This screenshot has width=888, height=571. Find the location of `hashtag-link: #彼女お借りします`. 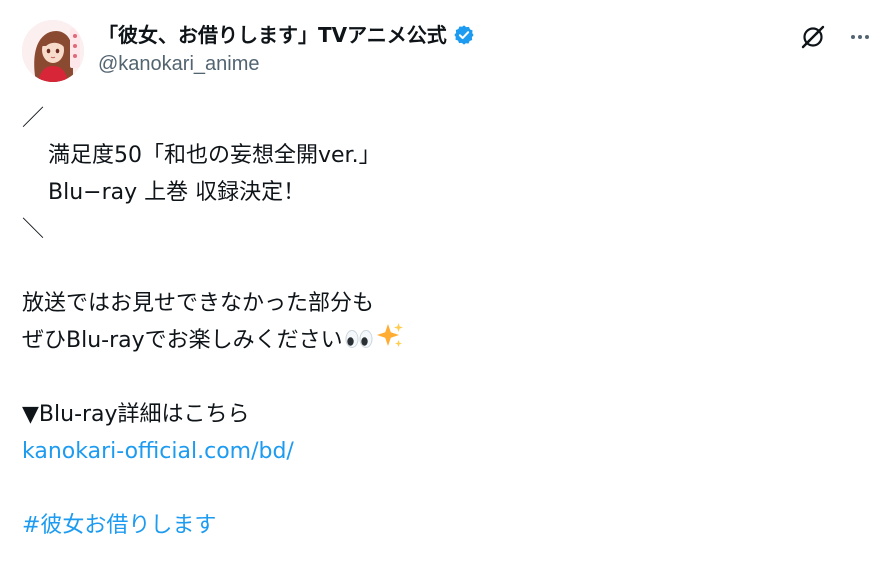

hashtag-link: #彼女お借りします is located at coordinates (119, 525).